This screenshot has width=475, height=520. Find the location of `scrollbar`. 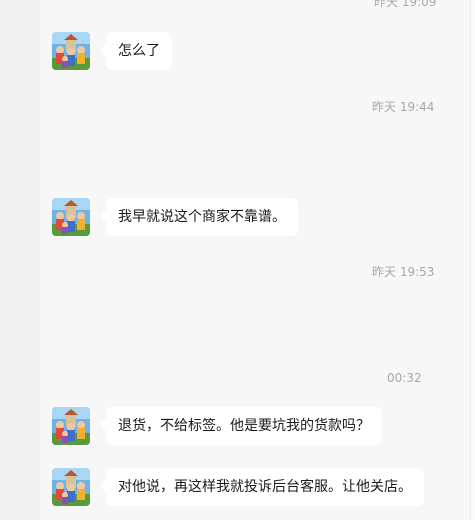

scrollbar is located at coordinates (472, 260).